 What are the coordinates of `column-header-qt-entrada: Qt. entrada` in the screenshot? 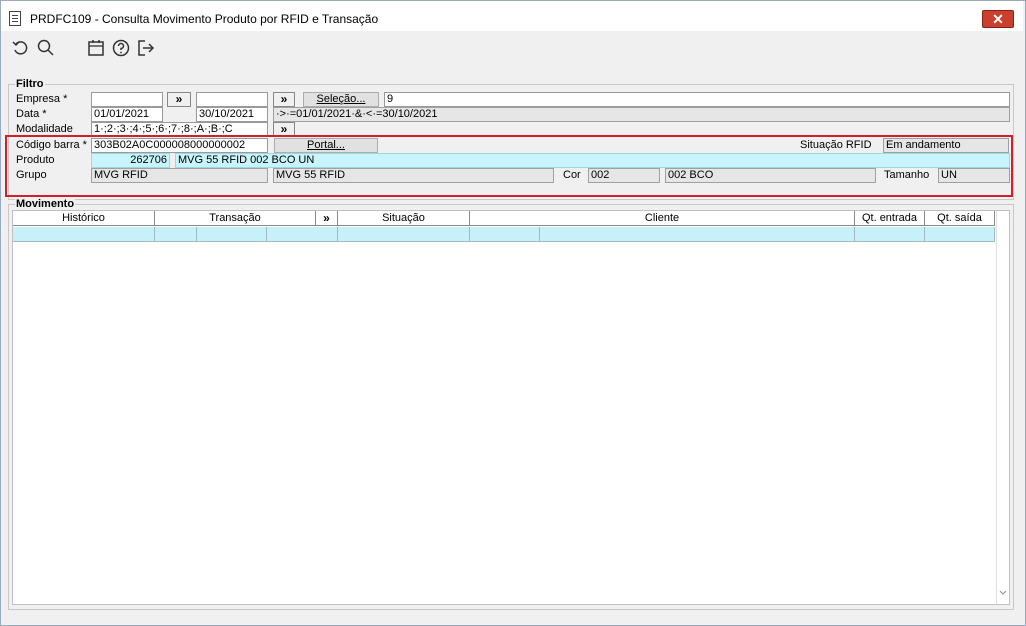 It's located at (890, 218).